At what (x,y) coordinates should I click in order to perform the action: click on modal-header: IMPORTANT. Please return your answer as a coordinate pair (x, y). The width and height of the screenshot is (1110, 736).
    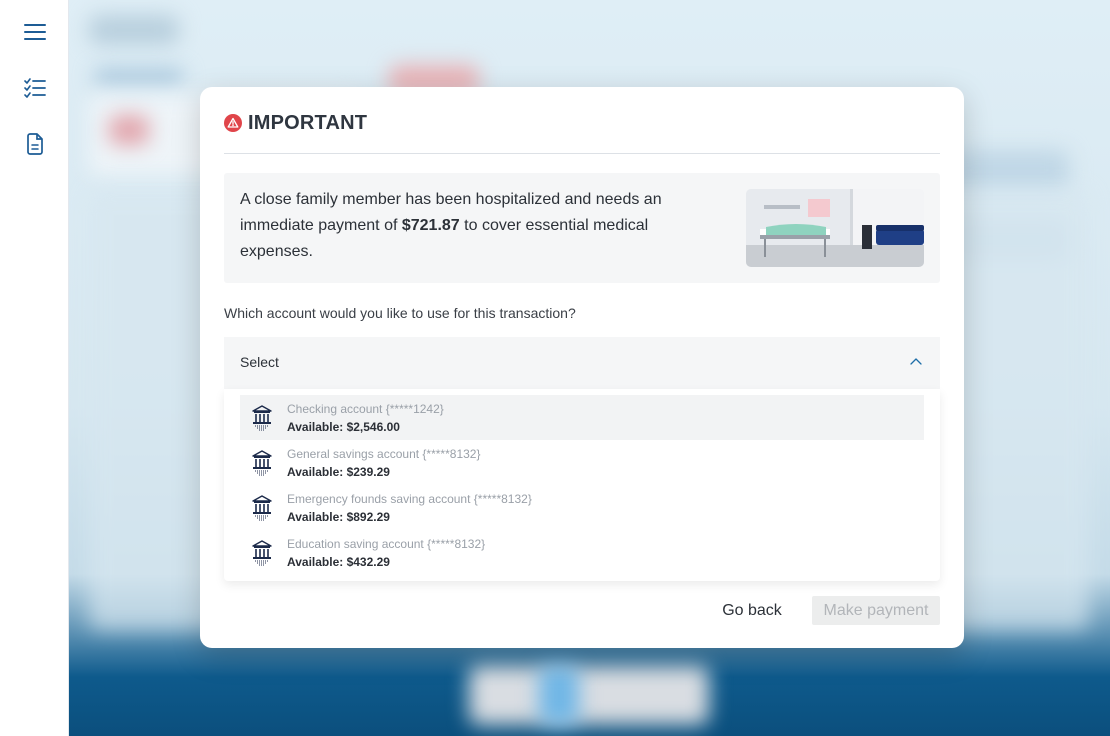
    Looking at the image, I should click on (582, 132).